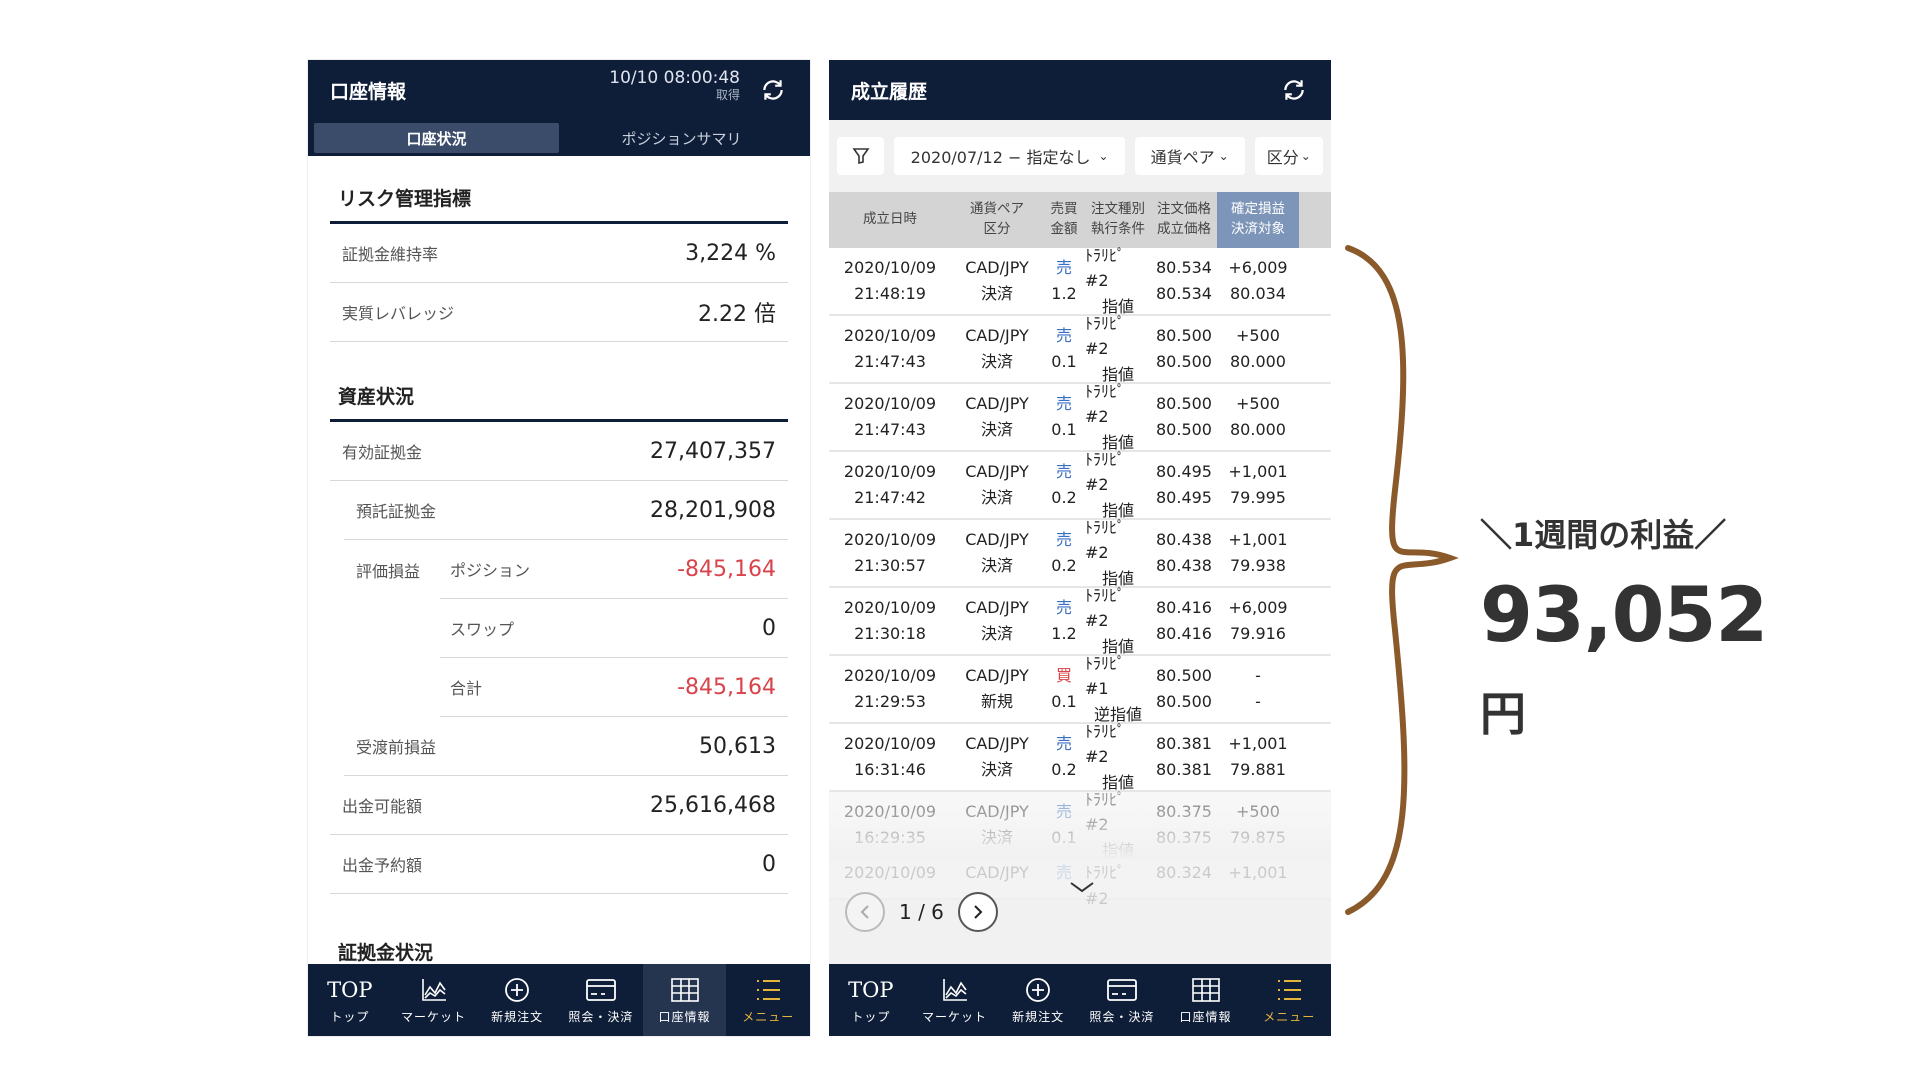 This screenshot has height=1080, width=1920. Describe the element at coordinates (1184, 497) in the screenshot. I see `cell-fprice: 80.495` at that location.